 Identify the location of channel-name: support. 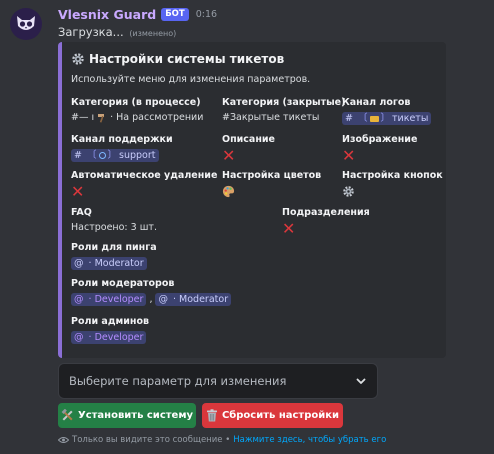
(137, 155).